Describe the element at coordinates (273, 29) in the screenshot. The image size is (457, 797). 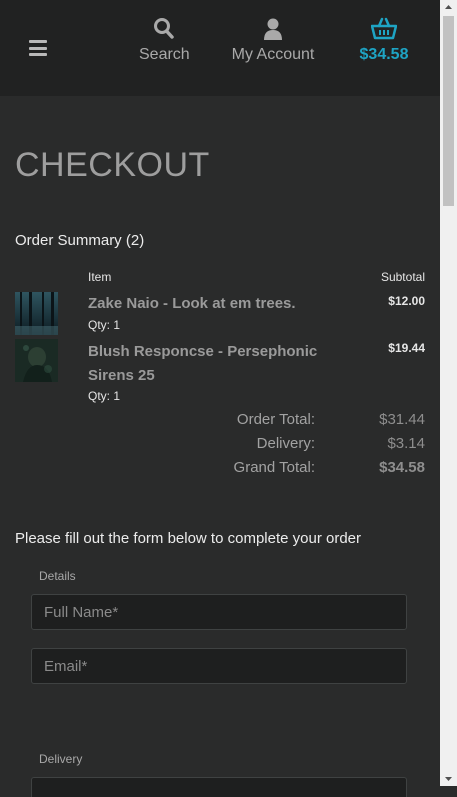
I see `user-icon` at that location.